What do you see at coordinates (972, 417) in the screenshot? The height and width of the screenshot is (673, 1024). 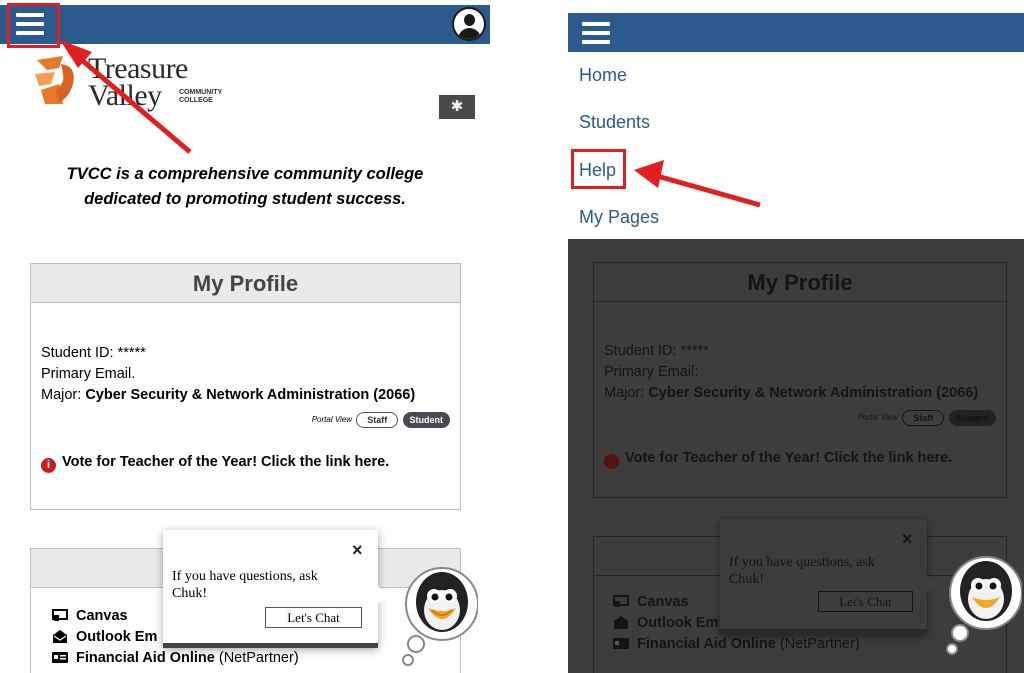 I see `student-view-button-dimmed: Student` at bounding box center [972, 417].